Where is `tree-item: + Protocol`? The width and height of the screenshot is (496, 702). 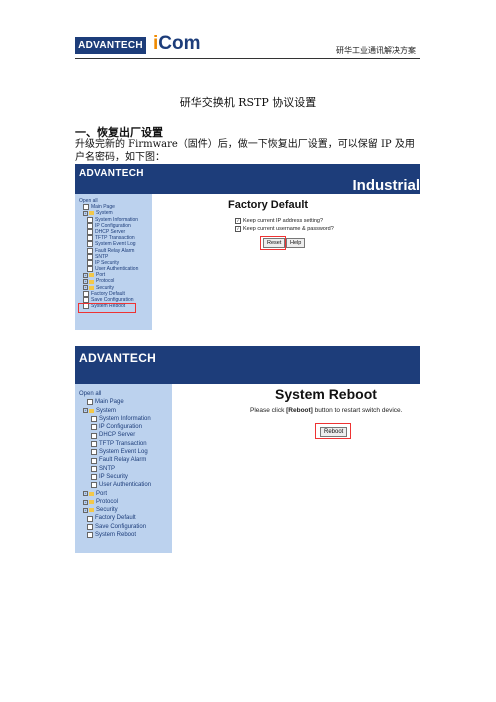 tree-item: + Protocol is located at coordinates (115, 502).